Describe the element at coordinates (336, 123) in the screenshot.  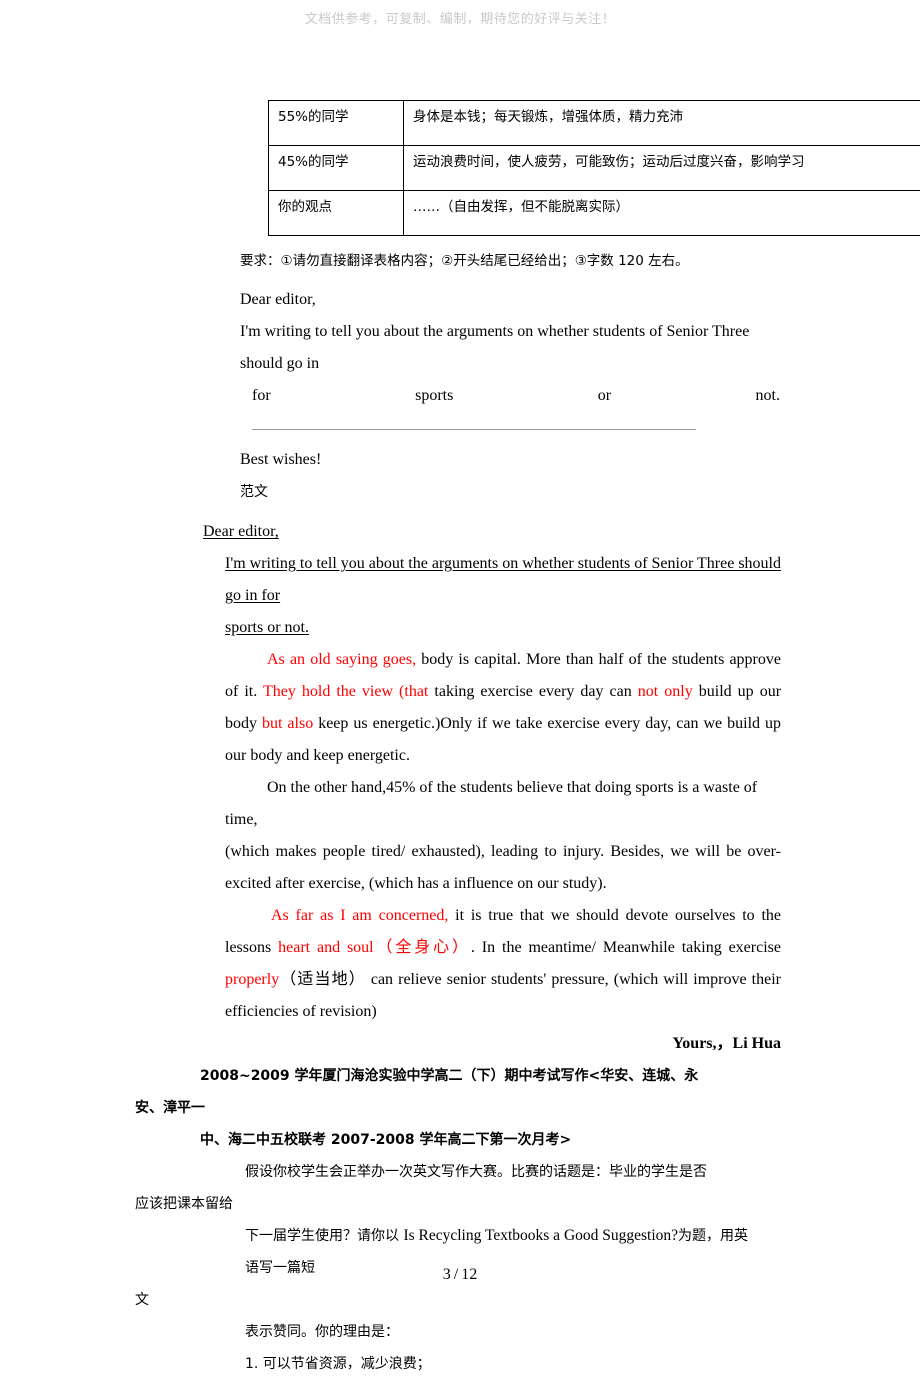
I see `table-cell-label: 55%的同学` at that location.